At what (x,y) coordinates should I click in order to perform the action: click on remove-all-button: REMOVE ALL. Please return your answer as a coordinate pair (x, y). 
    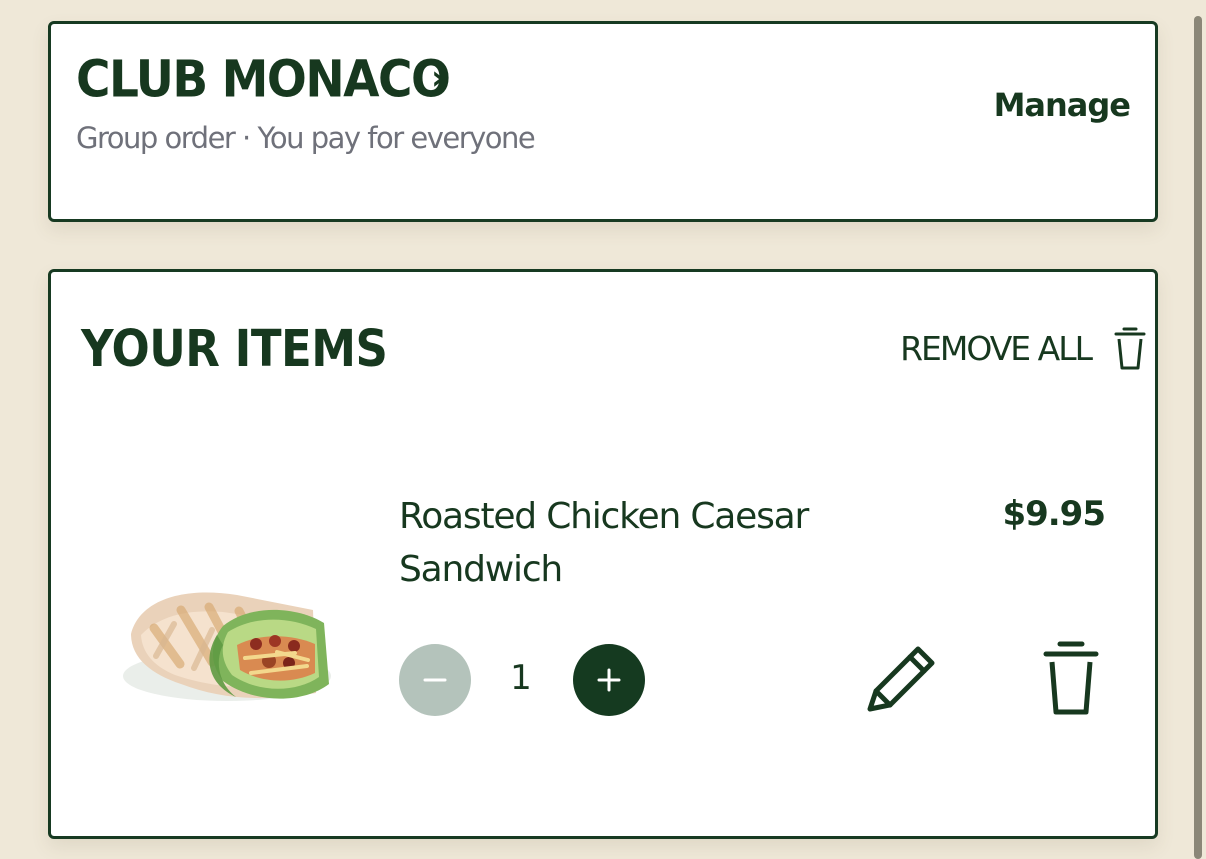
    Looking at the image, I should click on (1023, 348).